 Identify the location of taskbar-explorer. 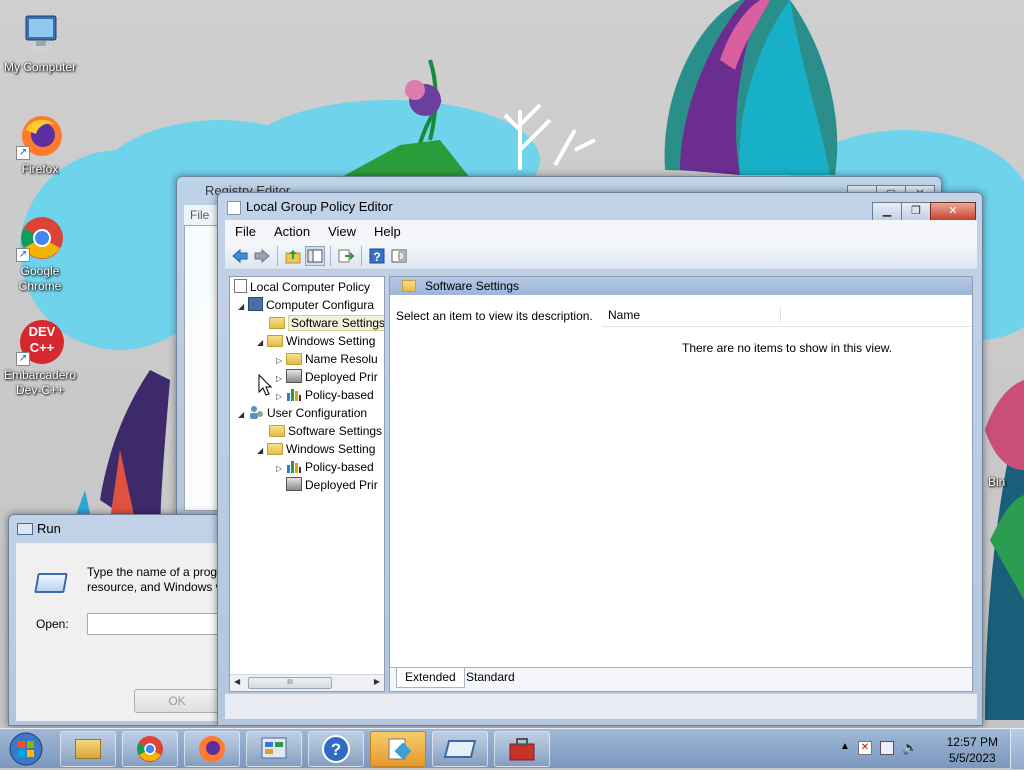
(88, 749).